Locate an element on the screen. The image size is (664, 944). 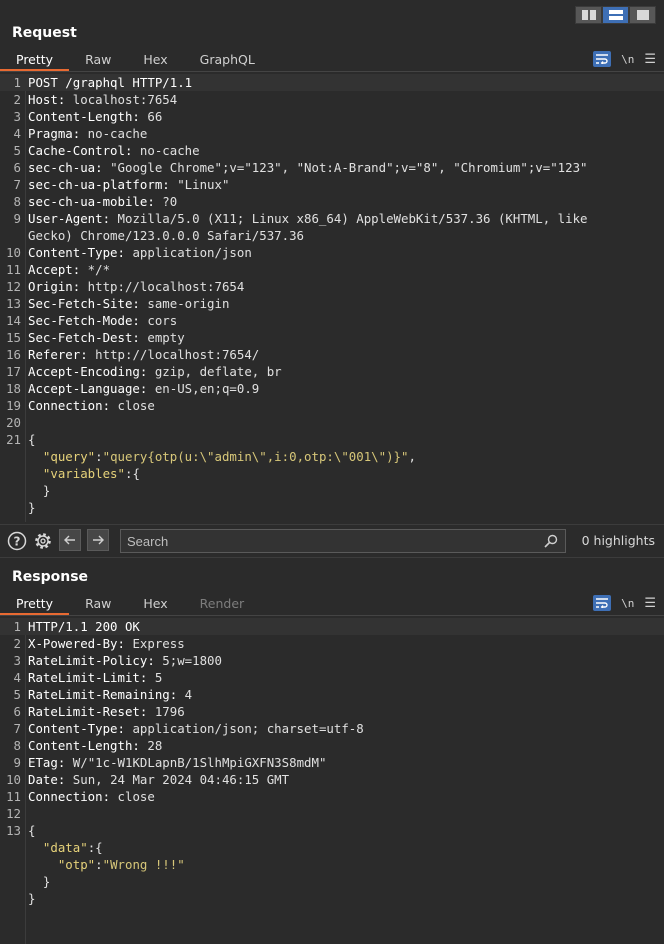
gear-icon is located at coordinates (43, 541).